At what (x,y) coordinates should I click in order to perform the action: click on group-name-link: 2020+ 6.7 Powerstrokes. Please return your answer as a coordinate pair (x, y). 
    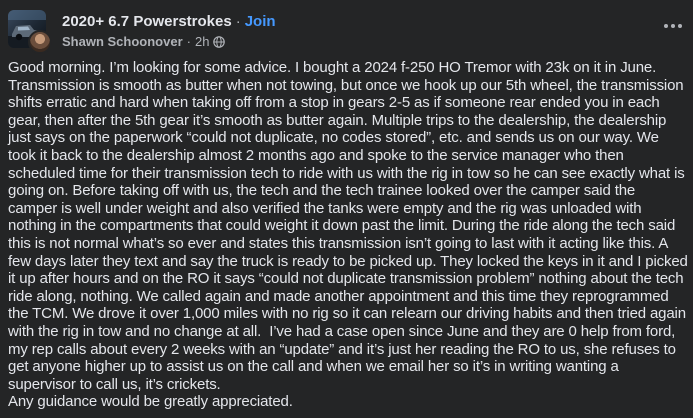
    Looking at the image, I should click on (147, 21).